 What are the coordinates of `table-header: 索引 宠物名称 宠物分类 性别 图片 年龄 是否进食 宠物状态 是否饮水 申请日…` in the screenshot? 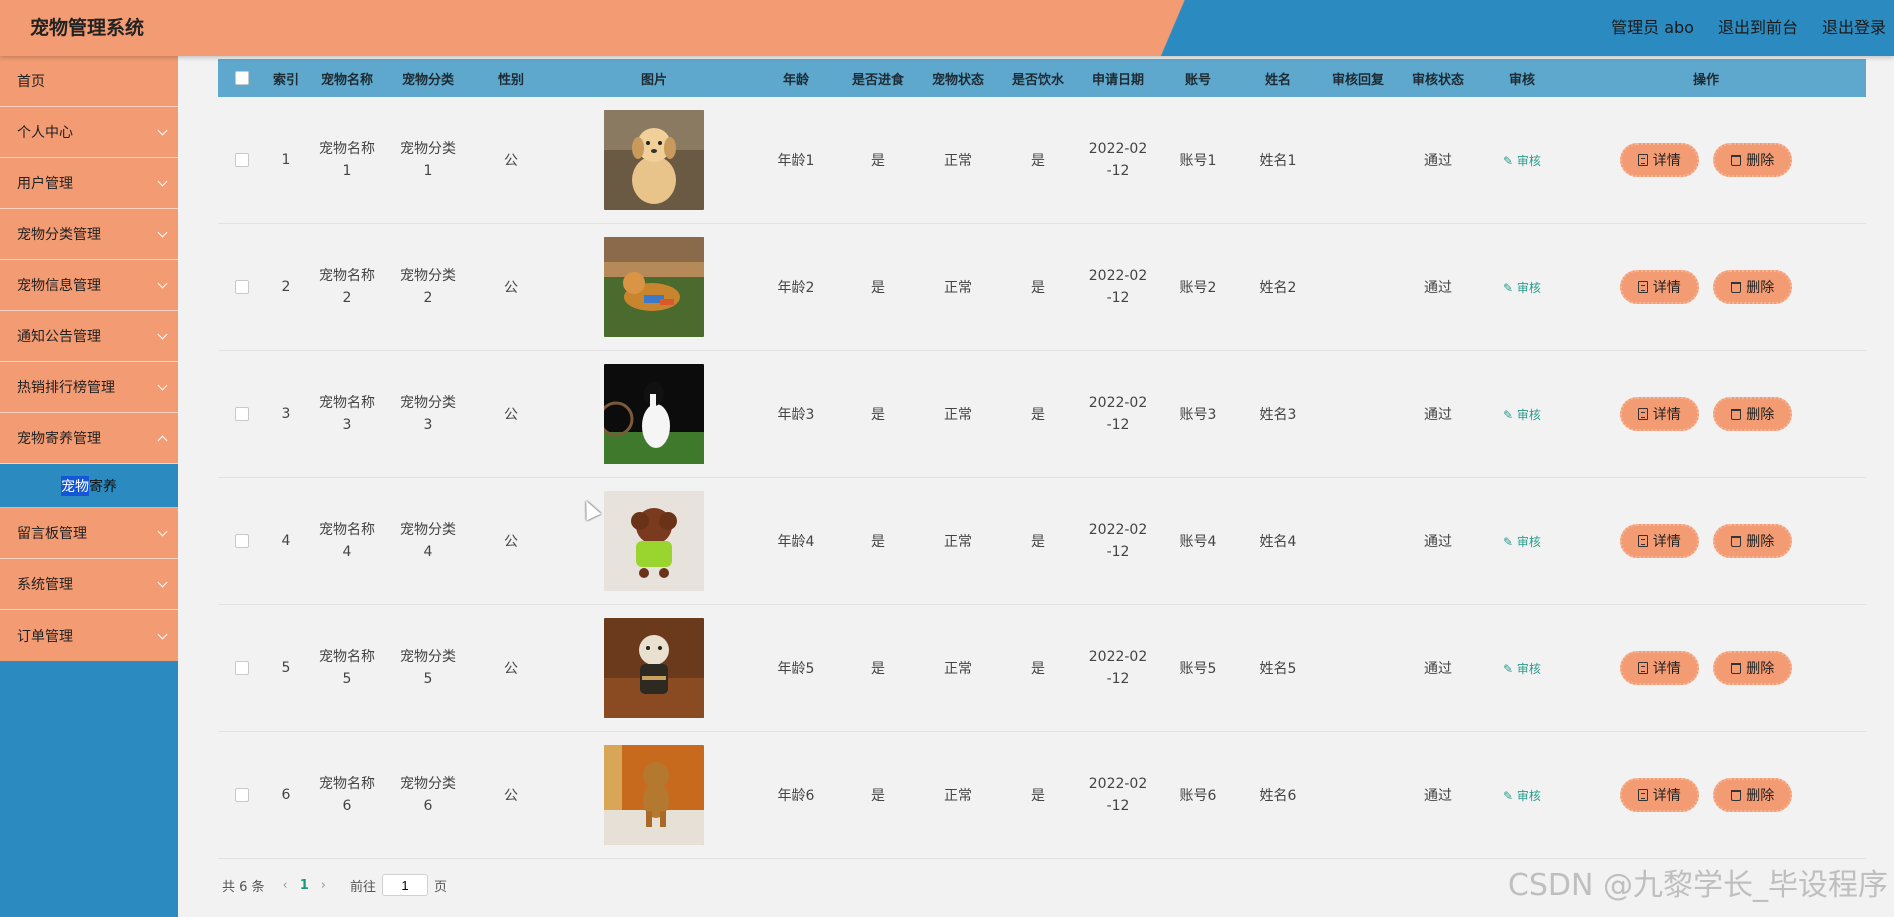 It's located at (1042, 78).